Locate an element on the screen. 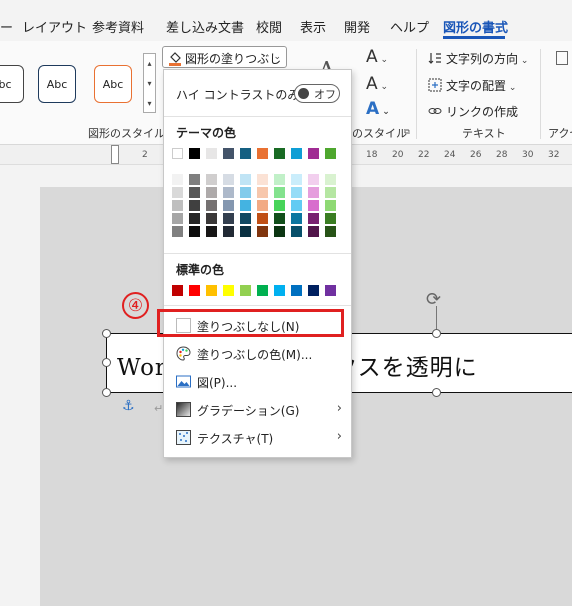 This screenshot has height=606, width=572. resize-handle-top is located at coordinates (436, 333).